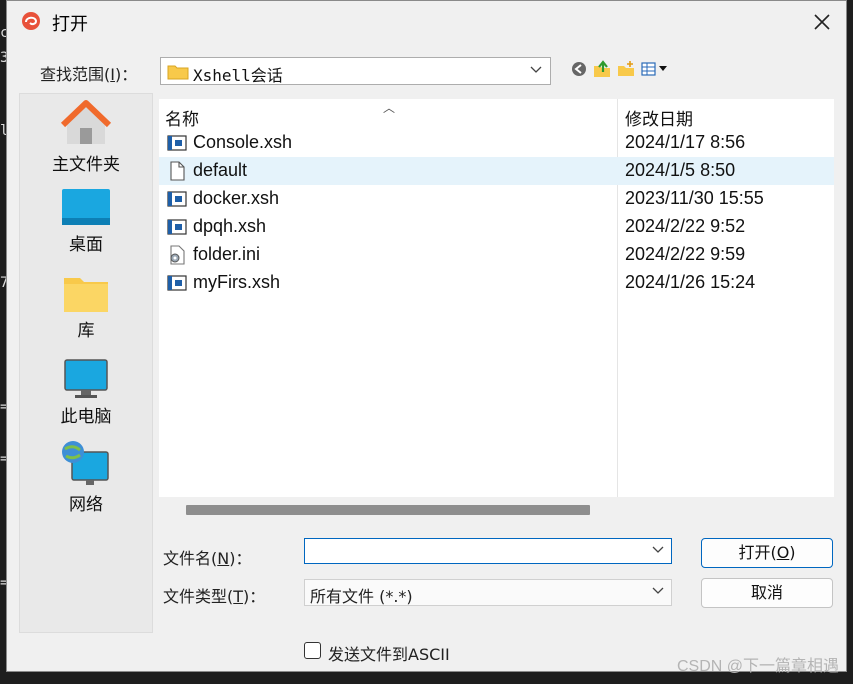 Image resolution: width=853 pixels, height=684 pixels. What do you see at coordinates (680, 170) in the screenshot?
I see `file-date: 2024/1/5 8:50` at bounding box center [680, 170].